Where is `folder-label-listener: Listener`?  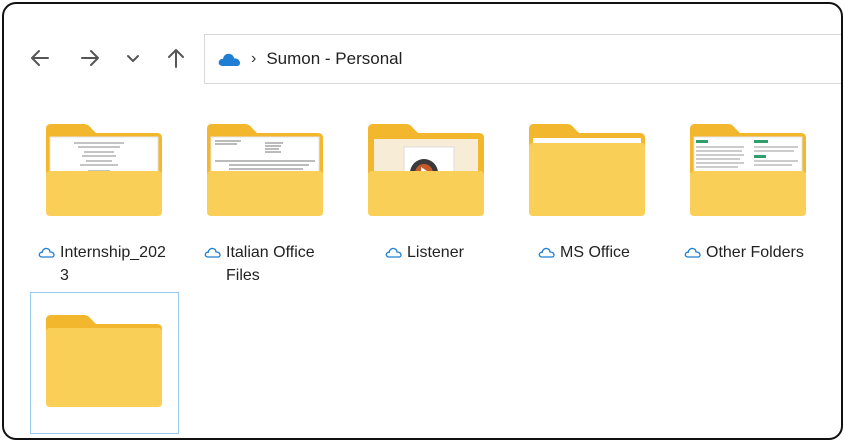 folder-label-listener: Listener is located at coordinates (445, 252).